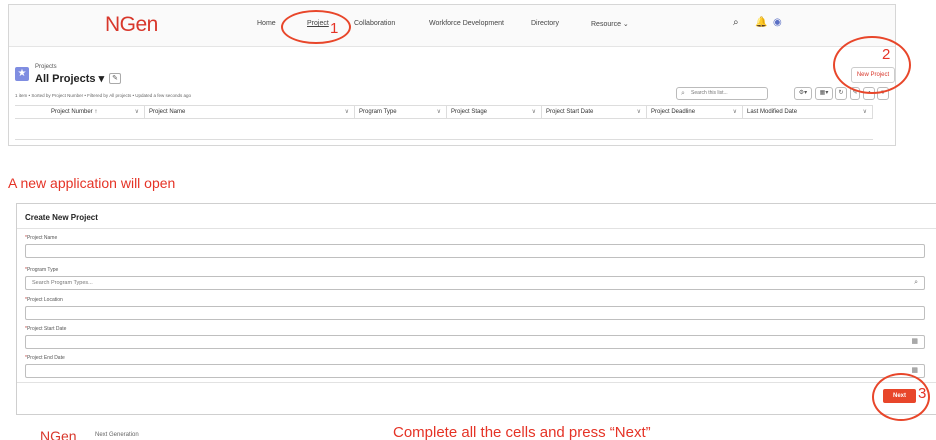  Describe the element at coordinates (625, 24) in the screenshot. I see `chevron-down-icon: ⌄` at that location.